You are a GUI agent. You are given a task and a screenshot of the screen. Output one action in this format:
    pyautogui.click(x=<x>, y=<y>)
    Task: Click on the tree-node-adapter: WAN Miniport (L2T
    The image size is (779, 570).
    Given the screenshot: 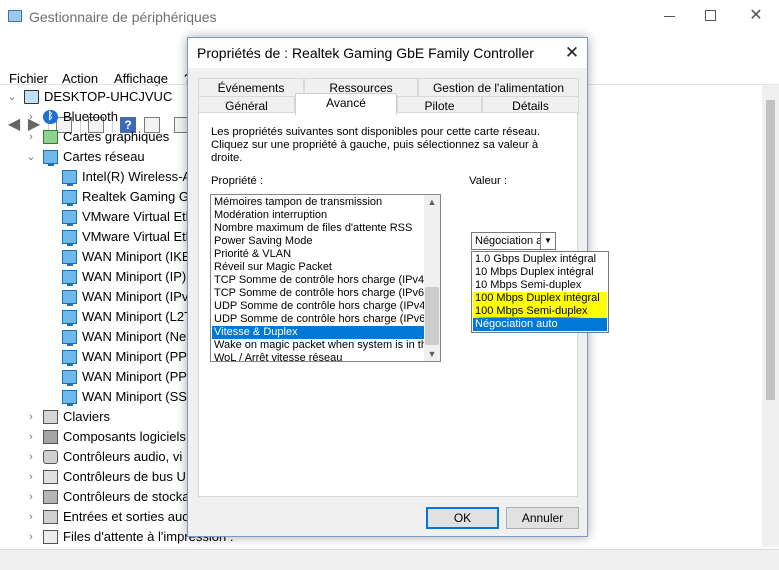 What is the action you would take?
    pyautogui.click(x=96, y=317)
    